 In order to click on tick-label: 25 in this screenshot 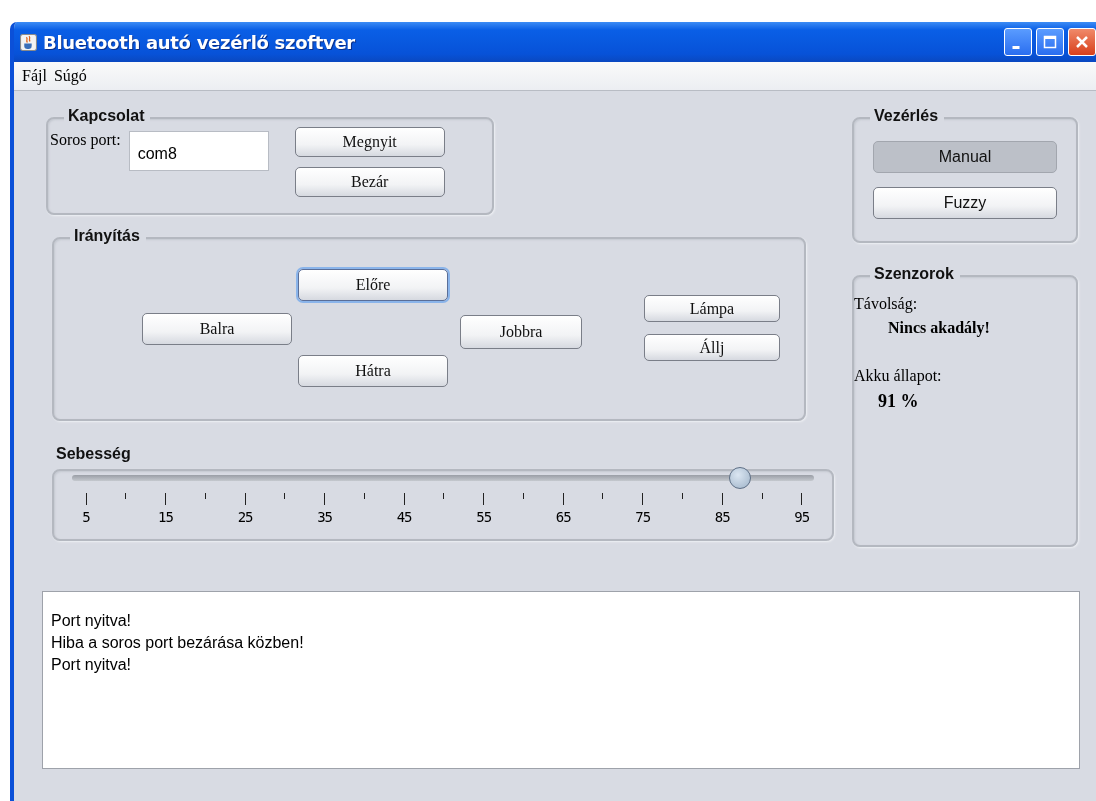, I will do `click(245, 517)`.